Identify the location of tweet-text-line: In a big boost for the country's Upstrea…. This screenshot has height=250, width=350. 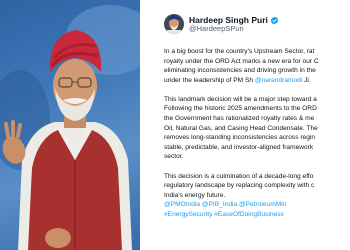
(239, 51).